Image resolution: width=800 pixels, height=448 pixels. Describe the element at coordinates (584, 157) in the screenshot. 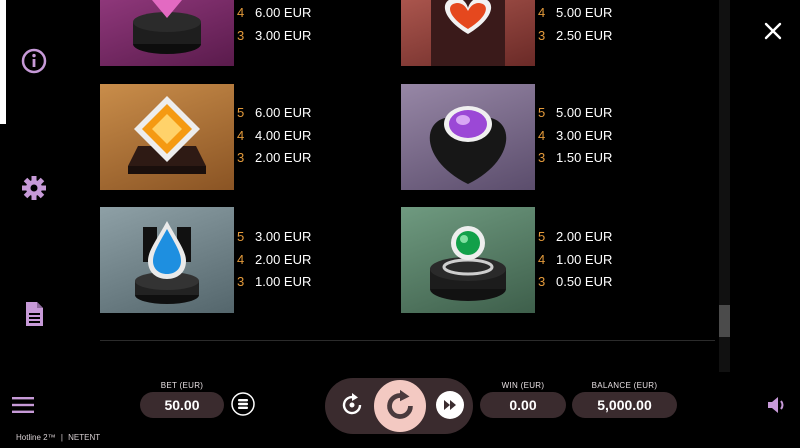

I see `pay-value: 1.50 EUR` at that location.